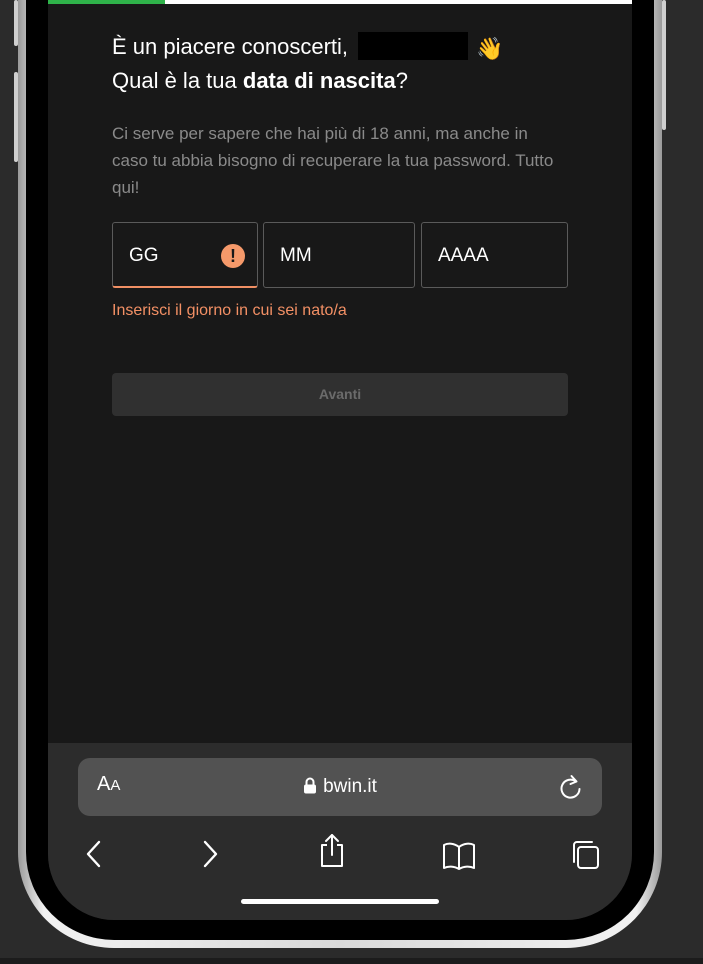 The width and height of the screenshot is (703, 964). Describe the element at coordinates (340, 2) in the screenshot. I see `progress-bar` at that location.